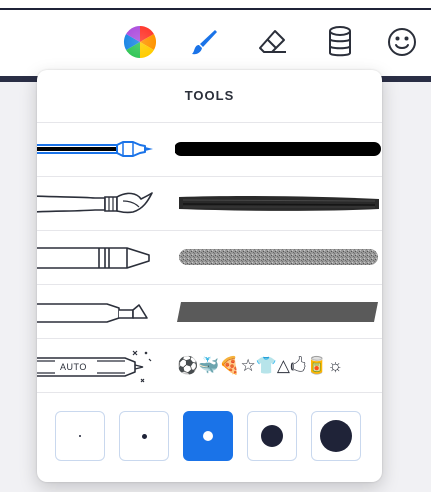  Describe the element at coordinates (95, 203) in the screenshot. I see `paintbrush-icon` at that location.